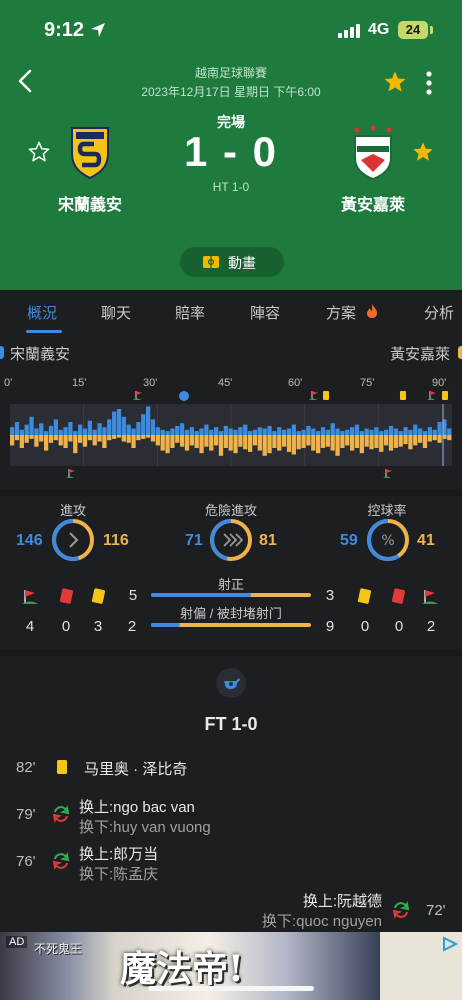 The width and height of the screenshot is (462, 1000). I want to click on battery-icon: 24, so click(413, 30).